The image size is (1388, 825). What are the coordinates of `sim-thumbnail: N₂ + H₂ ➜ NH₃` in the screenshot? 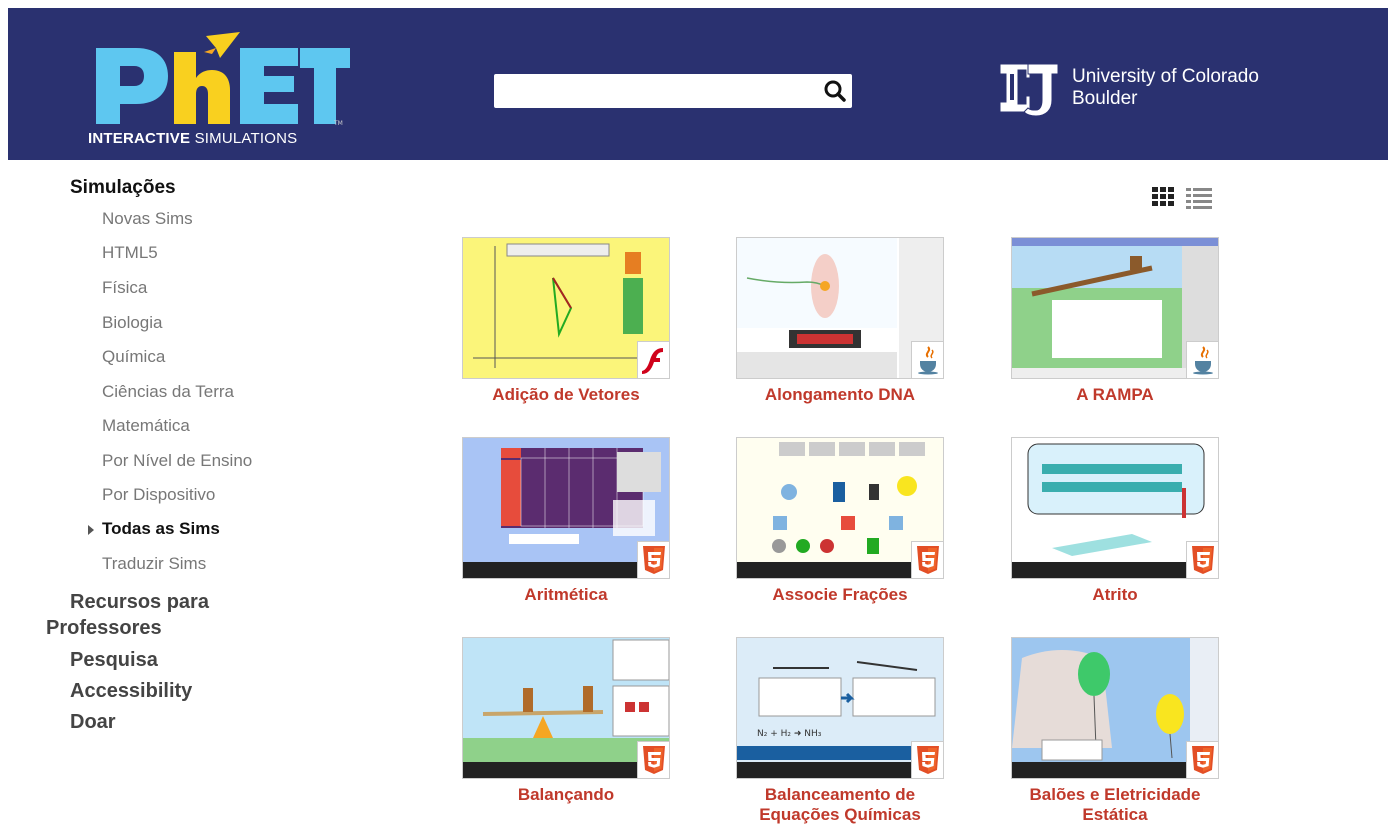 It's located at (840, 708).